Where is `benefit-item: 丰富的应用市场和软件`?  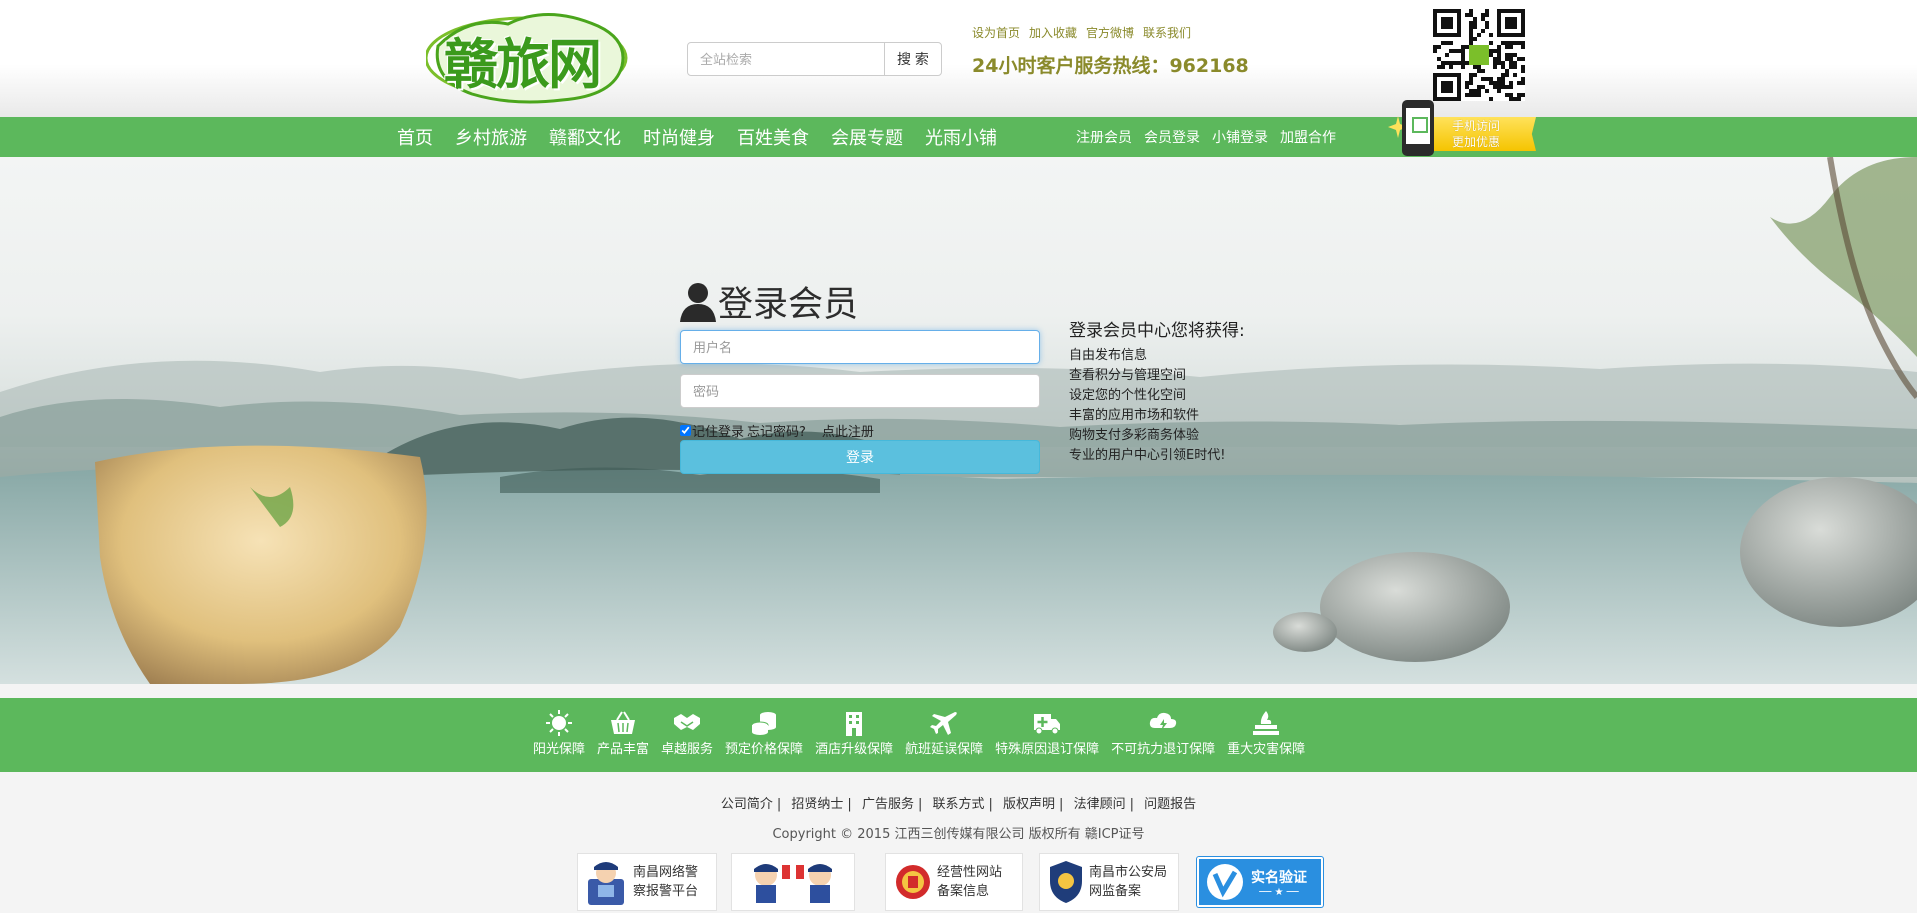 benefit-item: 丰富的应用市场和软件 is located at coordinates (1134, 415).